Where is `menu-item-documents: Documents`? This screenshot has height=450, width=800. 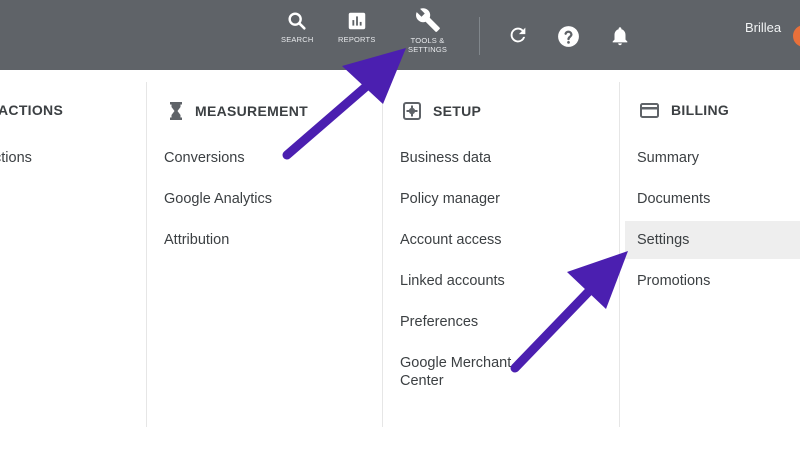 menu-item-documents: Documents is located at coordinates (673, 199).